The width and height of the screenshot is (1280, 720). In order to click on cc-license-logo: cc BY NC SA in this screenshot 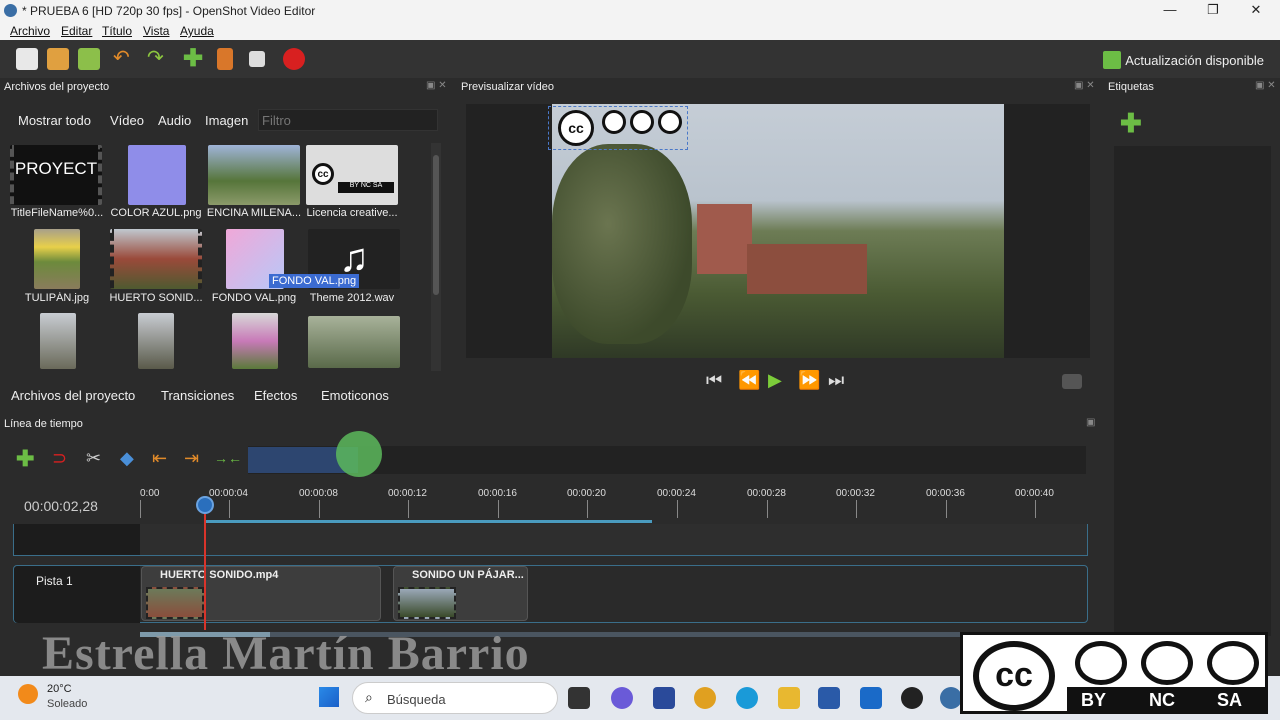, I will do `click(1114, 673)`.